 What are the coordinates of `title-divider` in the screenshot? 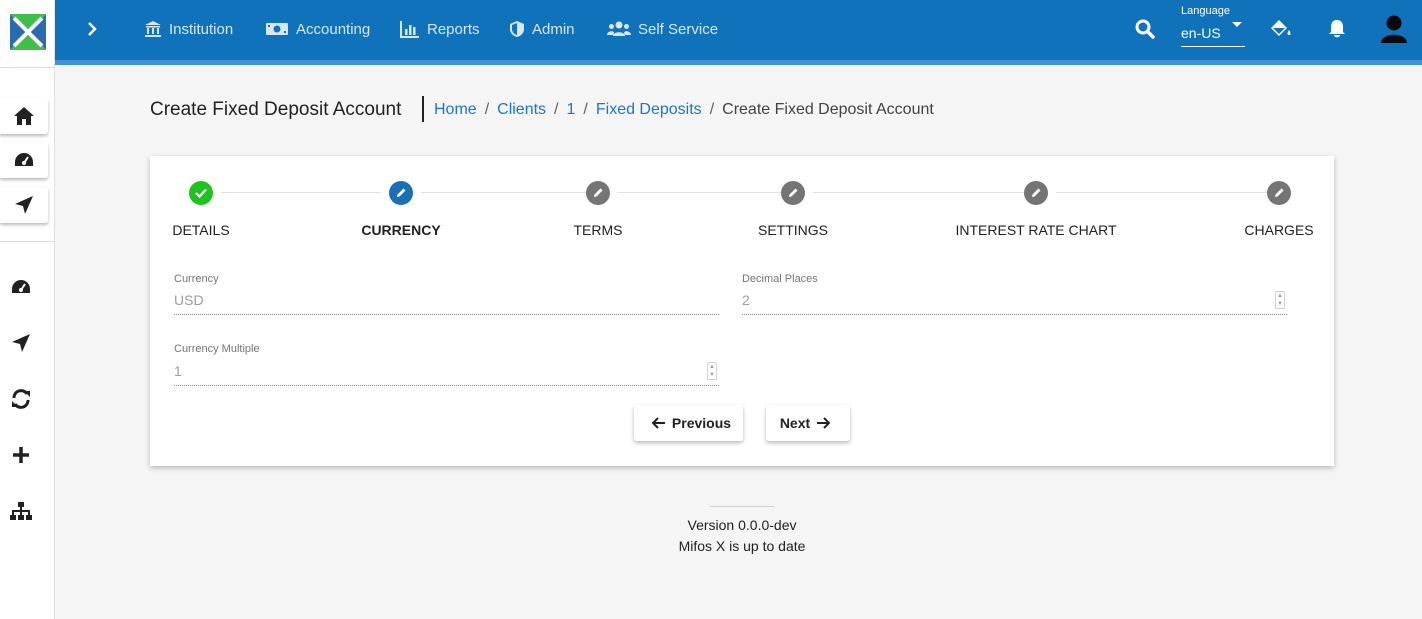 It's located at (423, 109).